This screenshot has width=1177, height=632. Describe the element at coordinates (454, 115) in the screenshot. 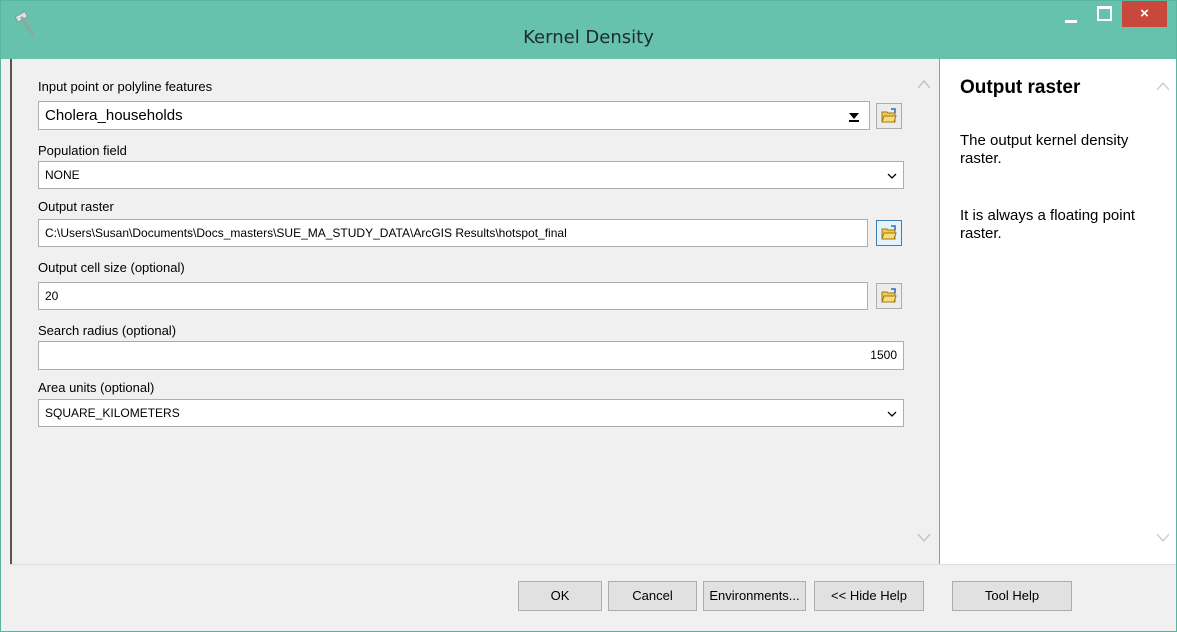

I see `input-features-combo: Cholera_households` at that location.